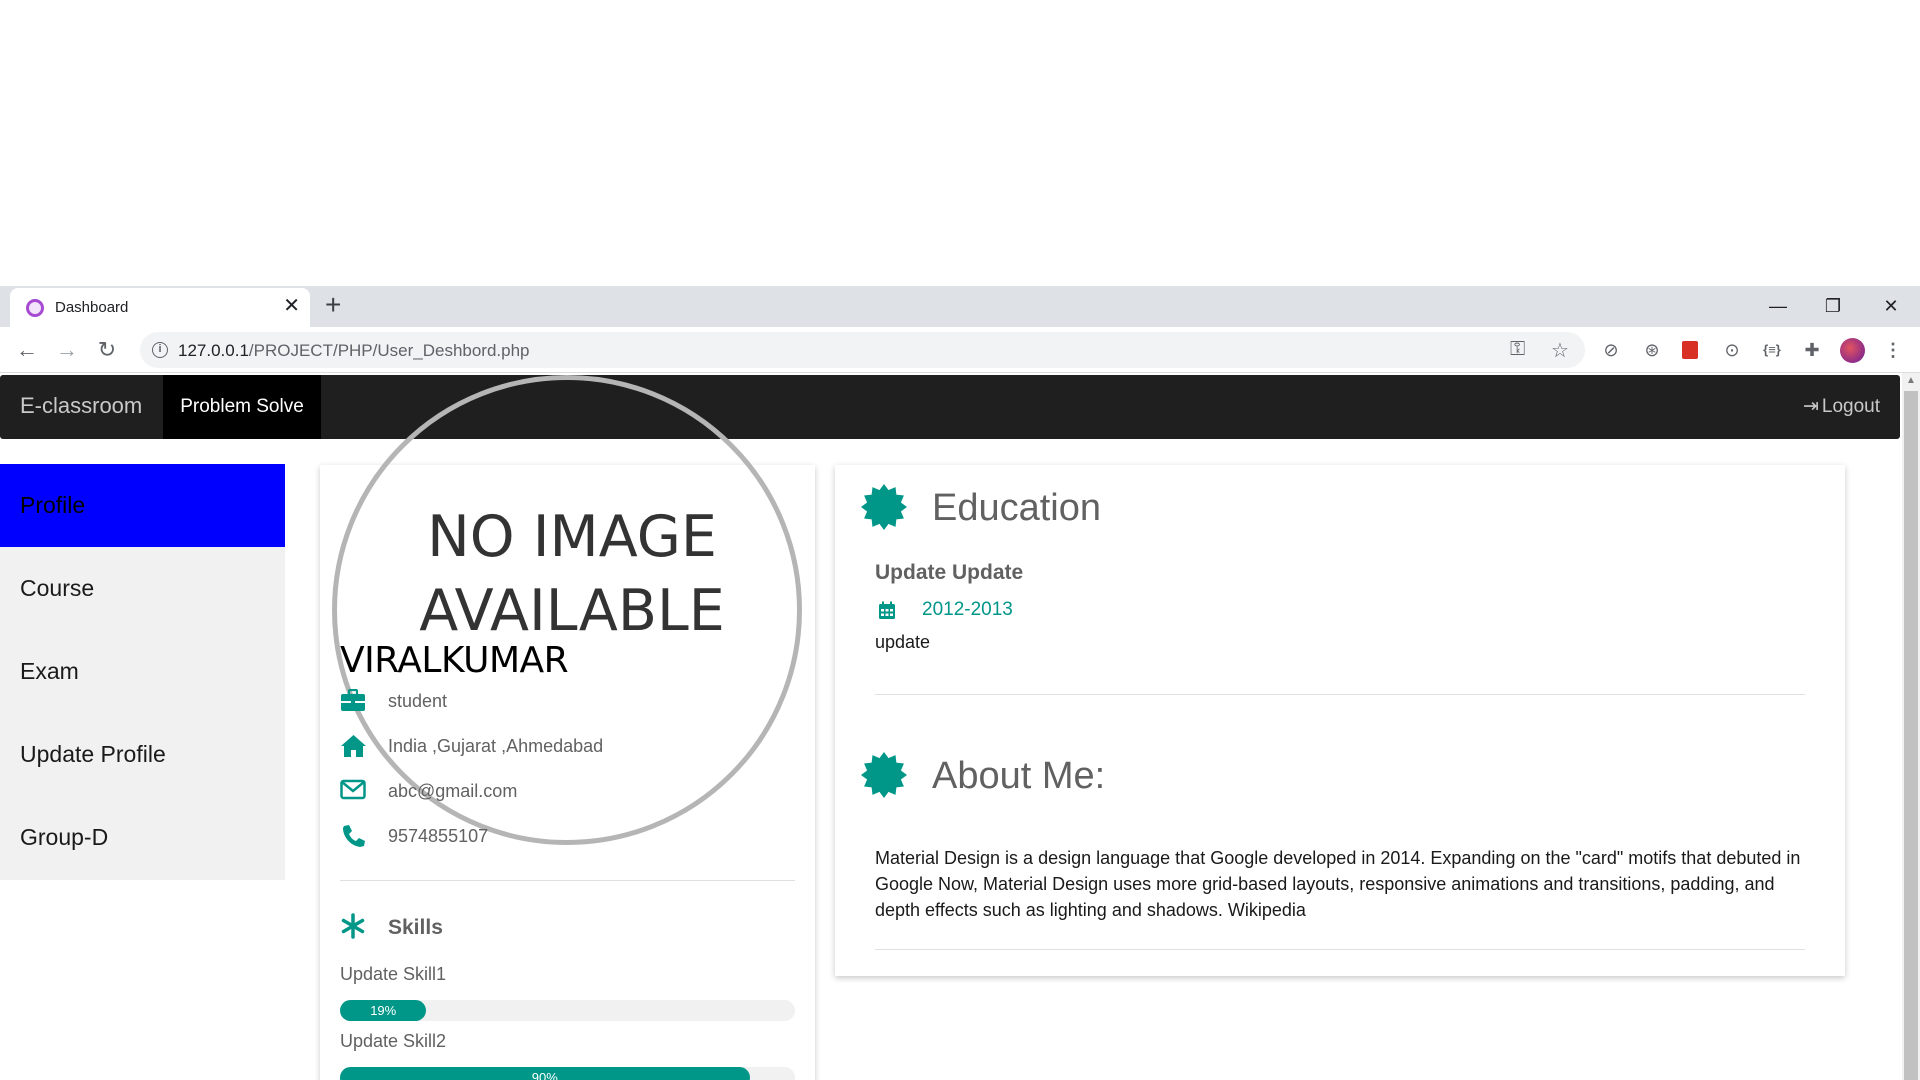 The width and height of the screenshot is (1920, 1080). Describe the element at coordinates (490, 928) in the screenshot. I see `skills-heading: Skills` at that location.